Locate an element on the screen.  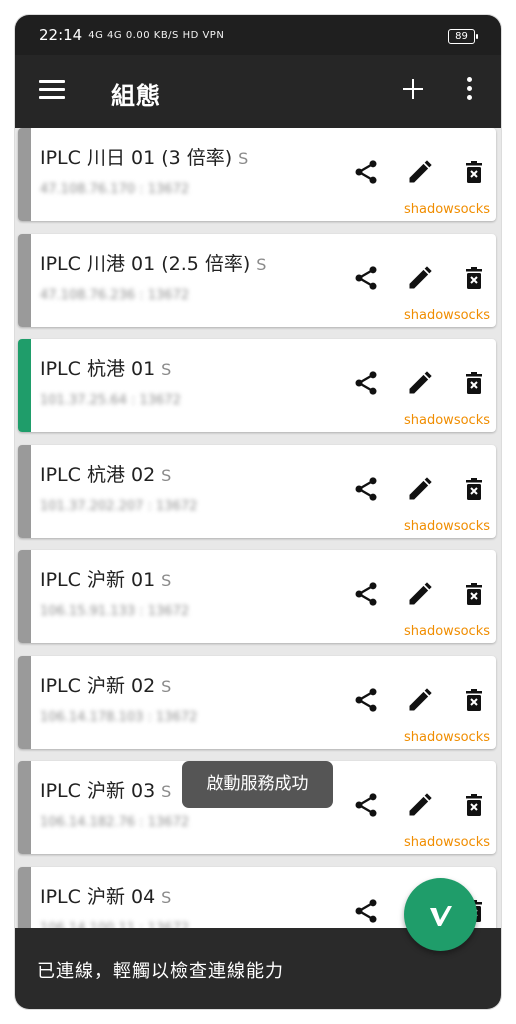
profile-name: IPLC 杭港 02 S is located at coordinates (105, 473).